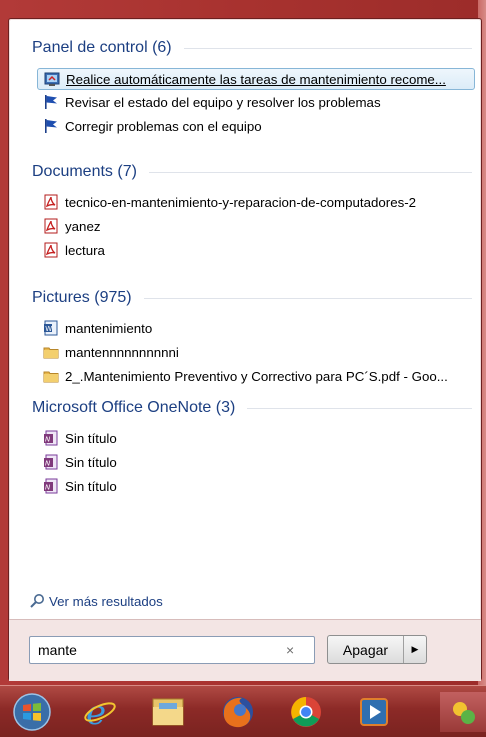 The height and width of the screenshot is (737, 486). Describe the element at coordinates (48, 329) in the screenshot. I see `svg-text: W` at that location.